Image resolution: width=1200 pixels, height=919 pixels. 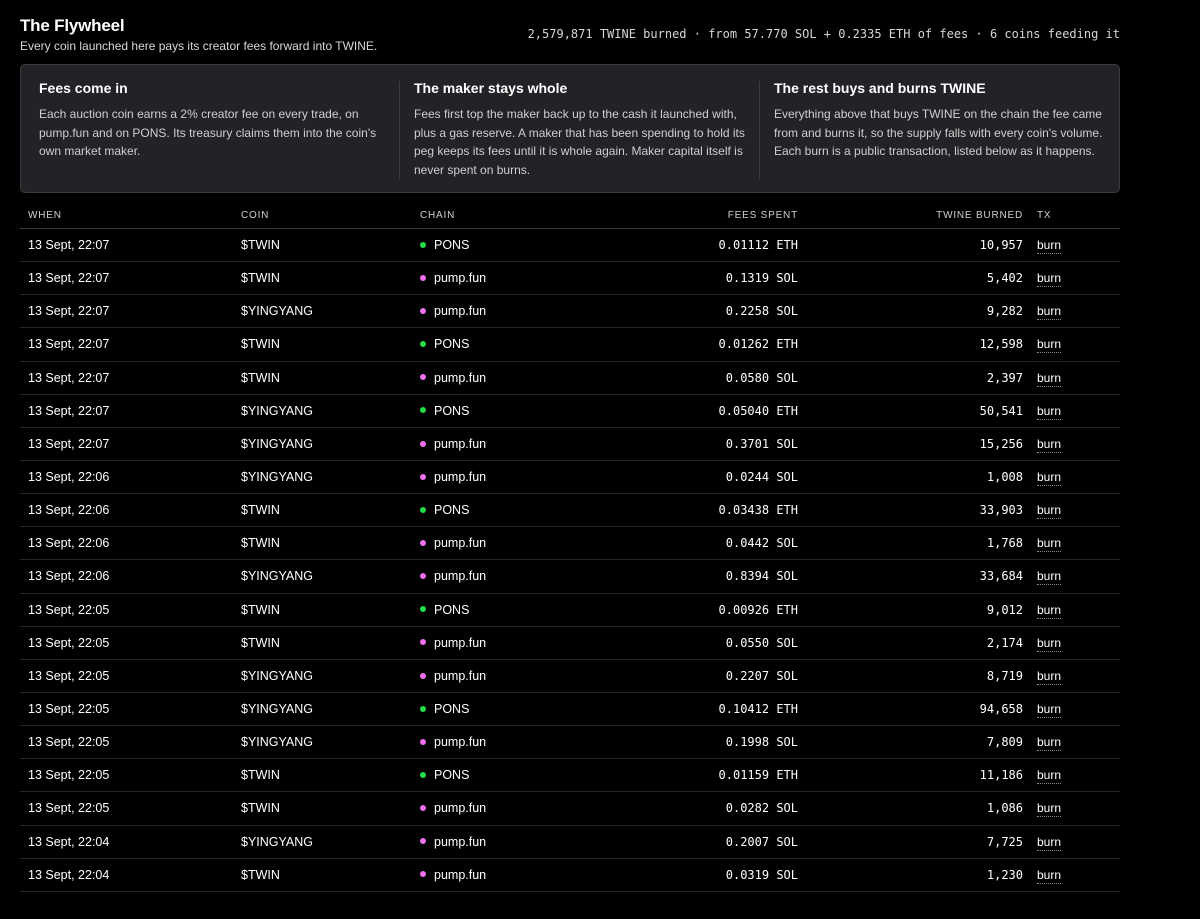 I want to click on cell-when: 13 Sept, 22:06, so click(x=69, y=510).